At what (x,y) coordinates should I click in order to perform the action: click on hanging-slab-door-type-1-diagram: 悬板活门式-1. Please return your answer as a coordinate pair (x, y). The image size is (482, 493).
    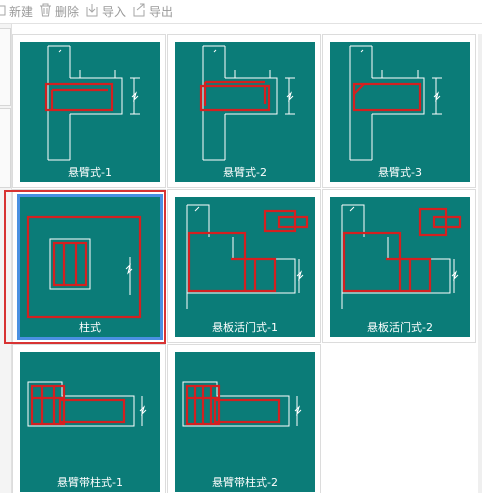
    Looking at the image, I should click on (245, 267).